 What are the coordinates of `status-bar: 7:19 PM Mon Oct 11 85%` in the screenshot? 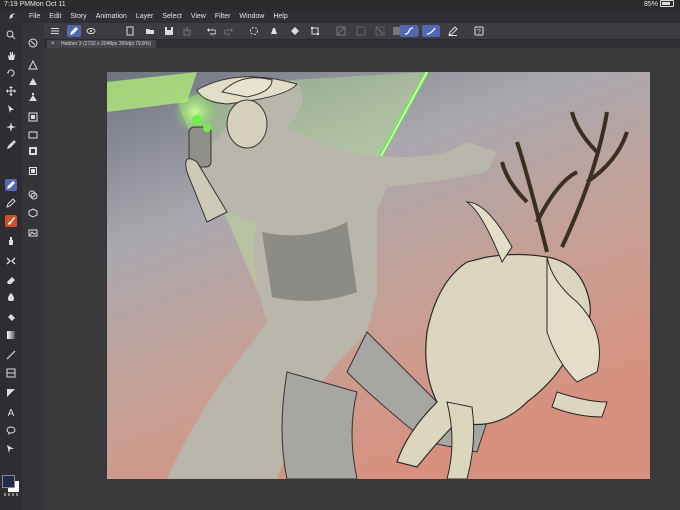 It's located at (340, 5).